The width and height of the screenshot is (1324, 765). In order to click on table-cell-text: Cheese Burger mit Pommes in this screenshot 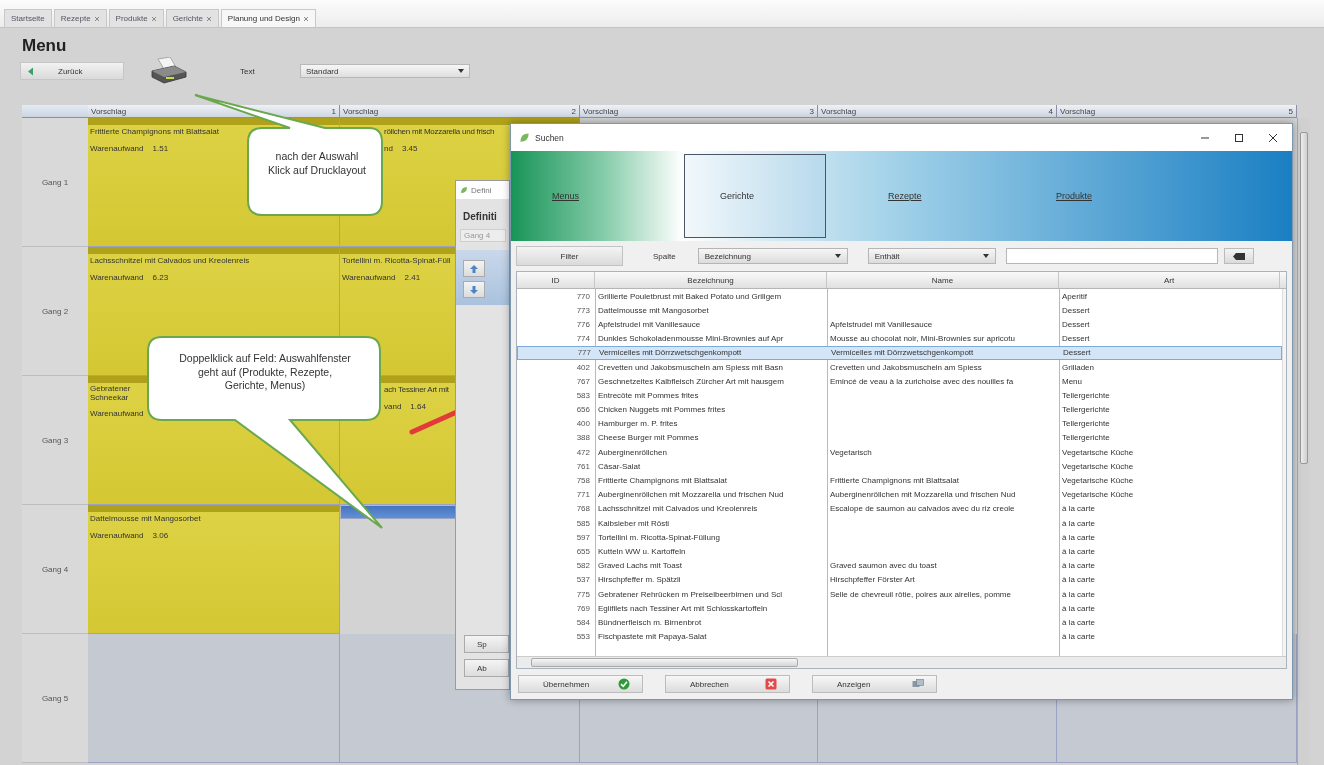, I will do `click(648, 438)`.